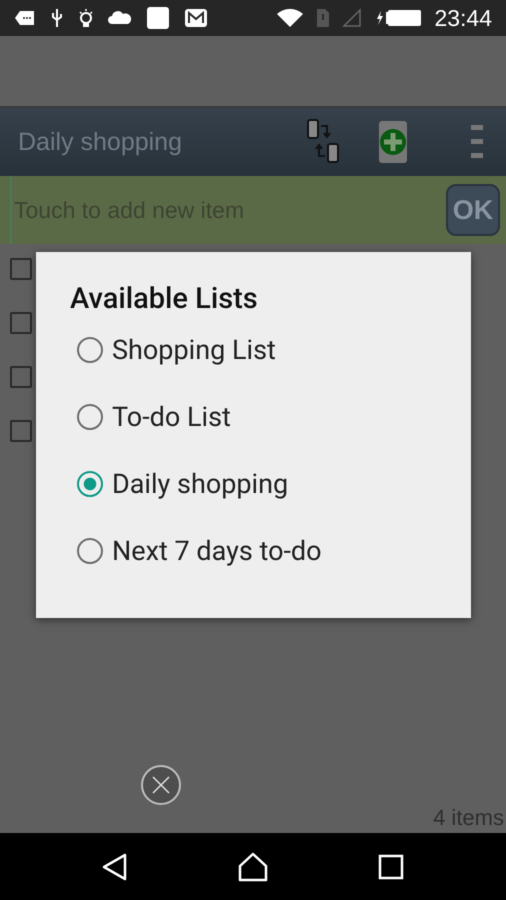  Describe the element at coordinates (323, 18) in the screenshot. I see `sim-icon` at that location.